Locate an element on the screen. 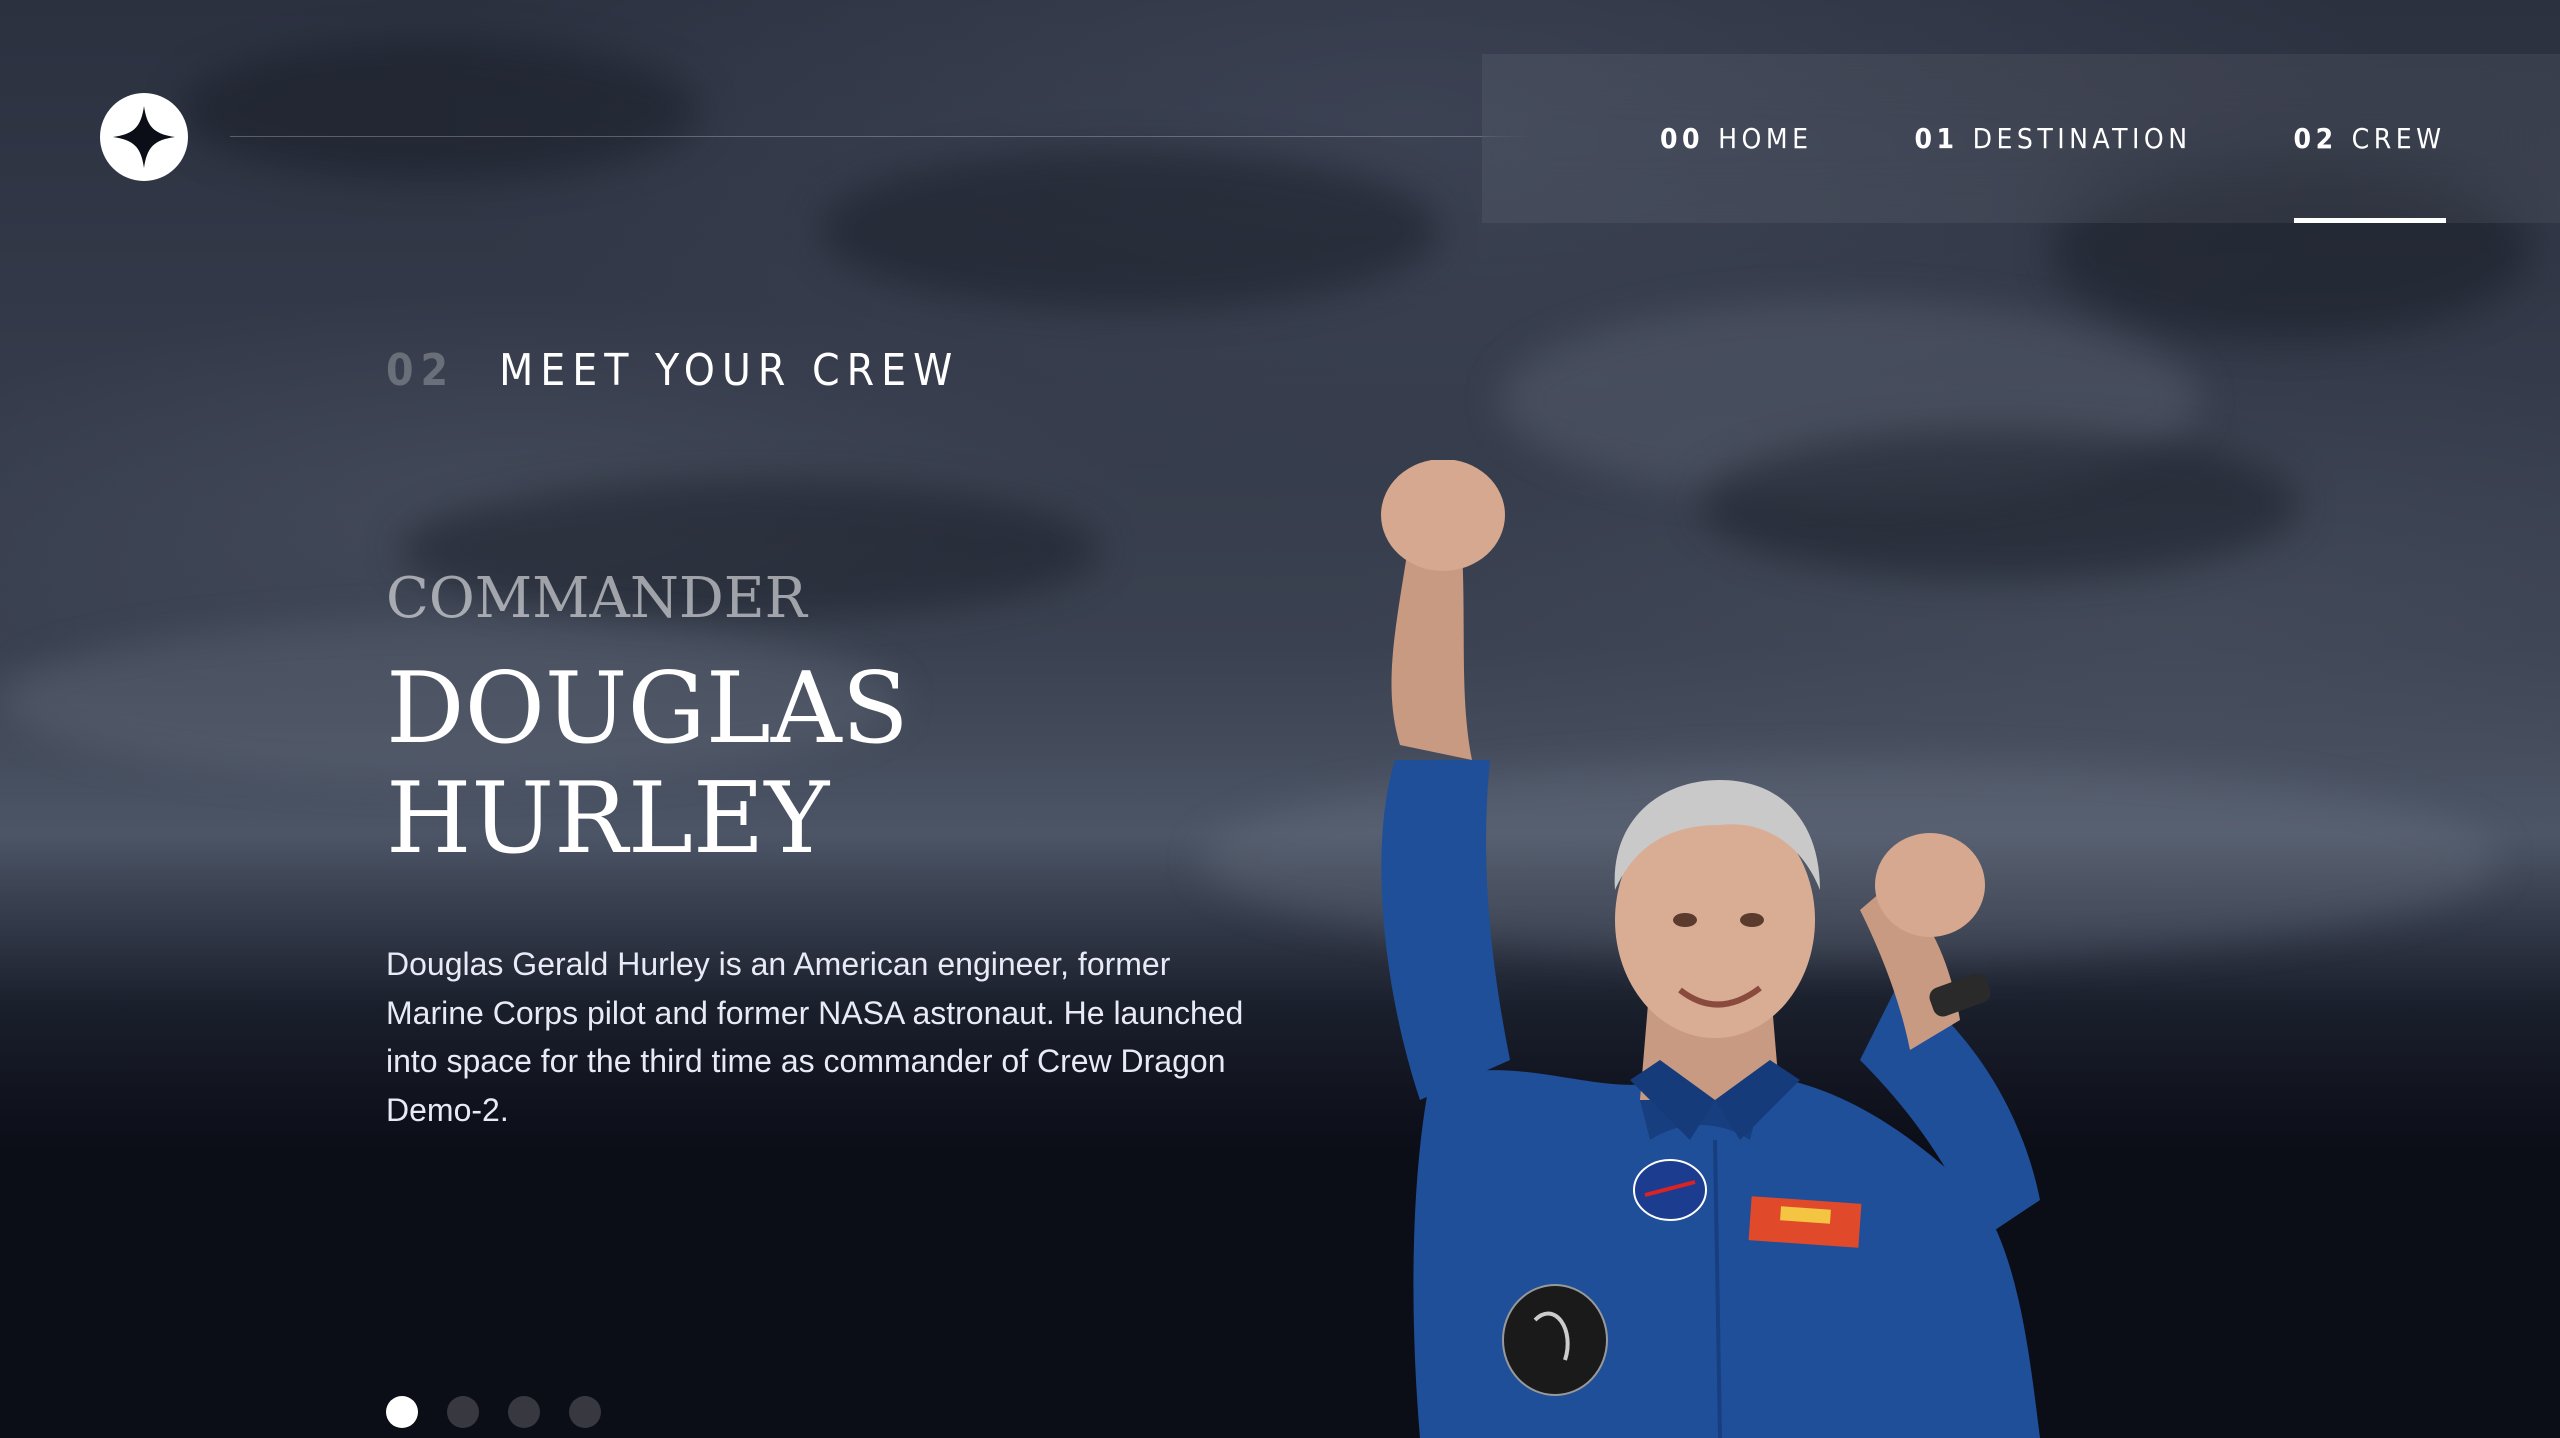 This screenshot has height=1438, width=2560. nav-item-label: CREW is located at coordinates (2398, 138).